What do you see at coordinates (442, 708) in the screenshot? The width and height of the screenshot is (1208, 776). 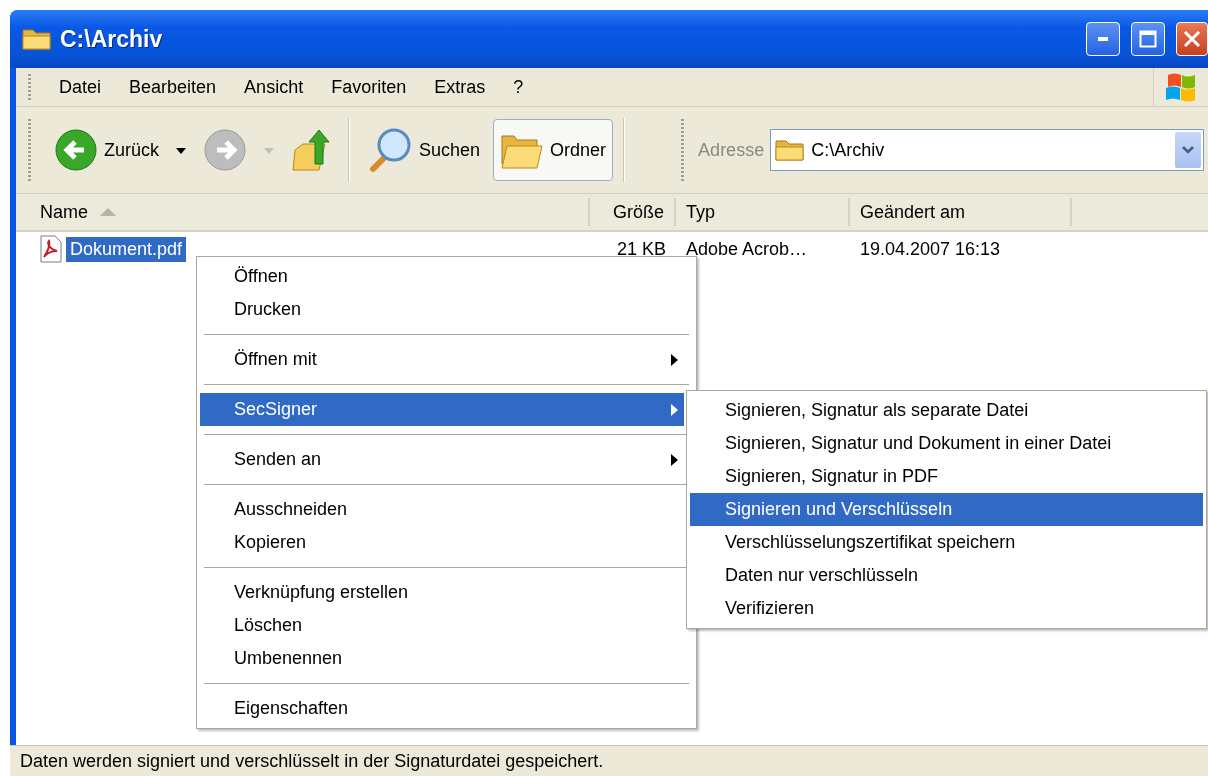 I see `menu-item: Eigenschaften` at bounding box center [442, 708].